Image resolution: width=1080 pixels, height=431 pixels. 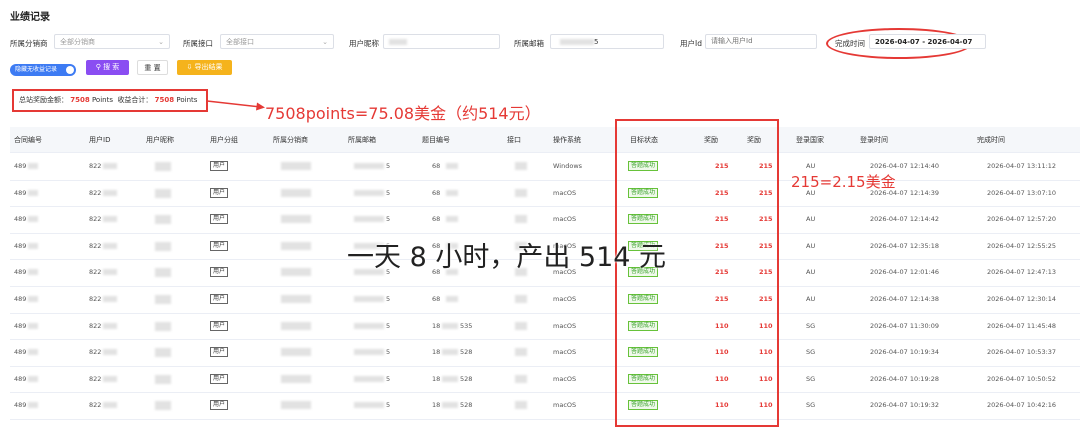 What do you see at coordinates (189, 67) in the screenshot?
I see `export-icon: ⇩` at bounding box center [189, 67].